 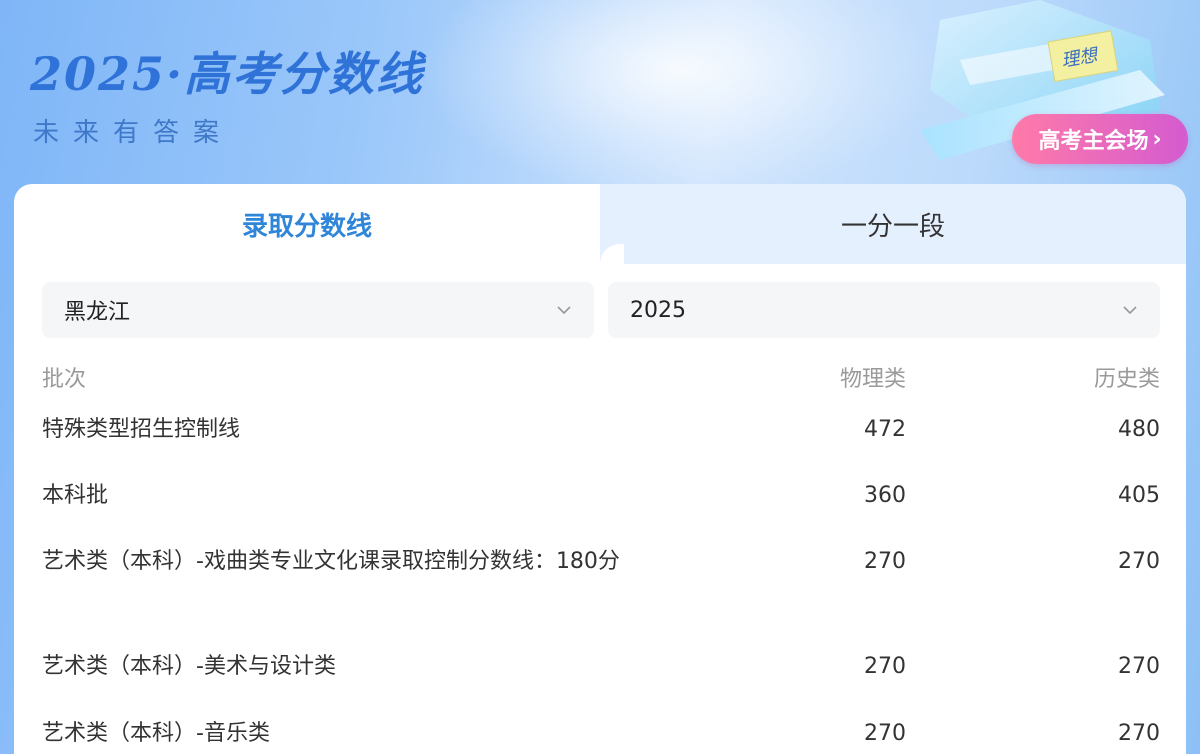 I want to click on year-value: 2025, so click(x=658, y=310).